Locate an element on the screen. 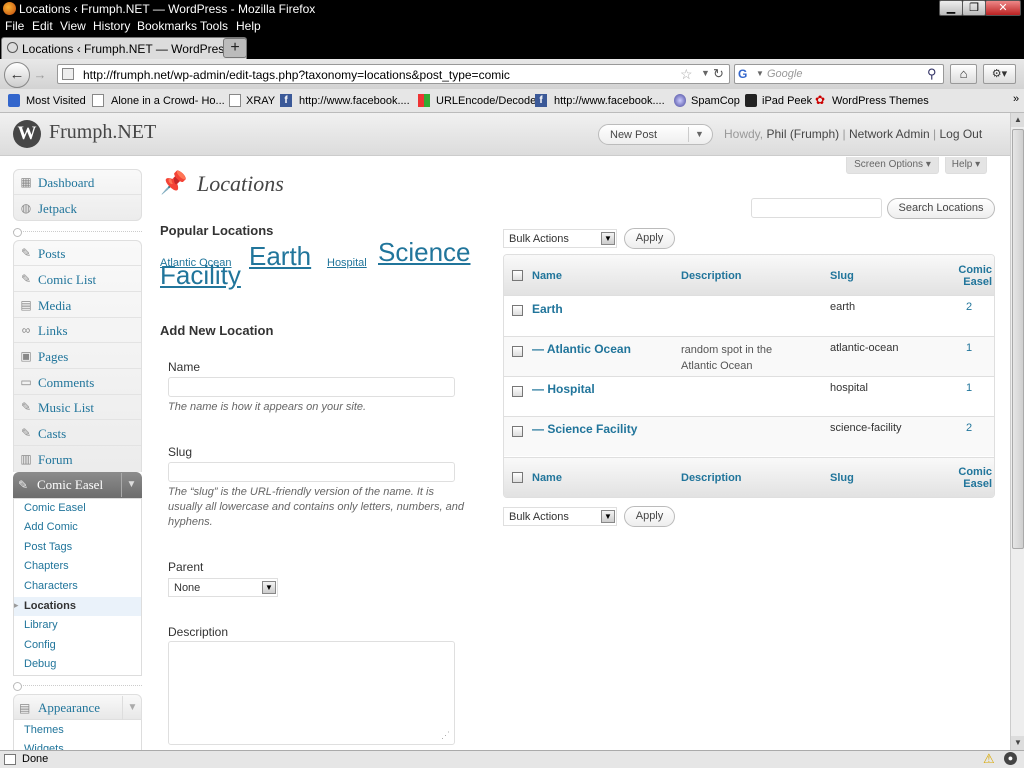 This screenshot has height=768, width=1024. vertical-scrollbar: ▲ ▼ is located at coordinates (1017, 431).